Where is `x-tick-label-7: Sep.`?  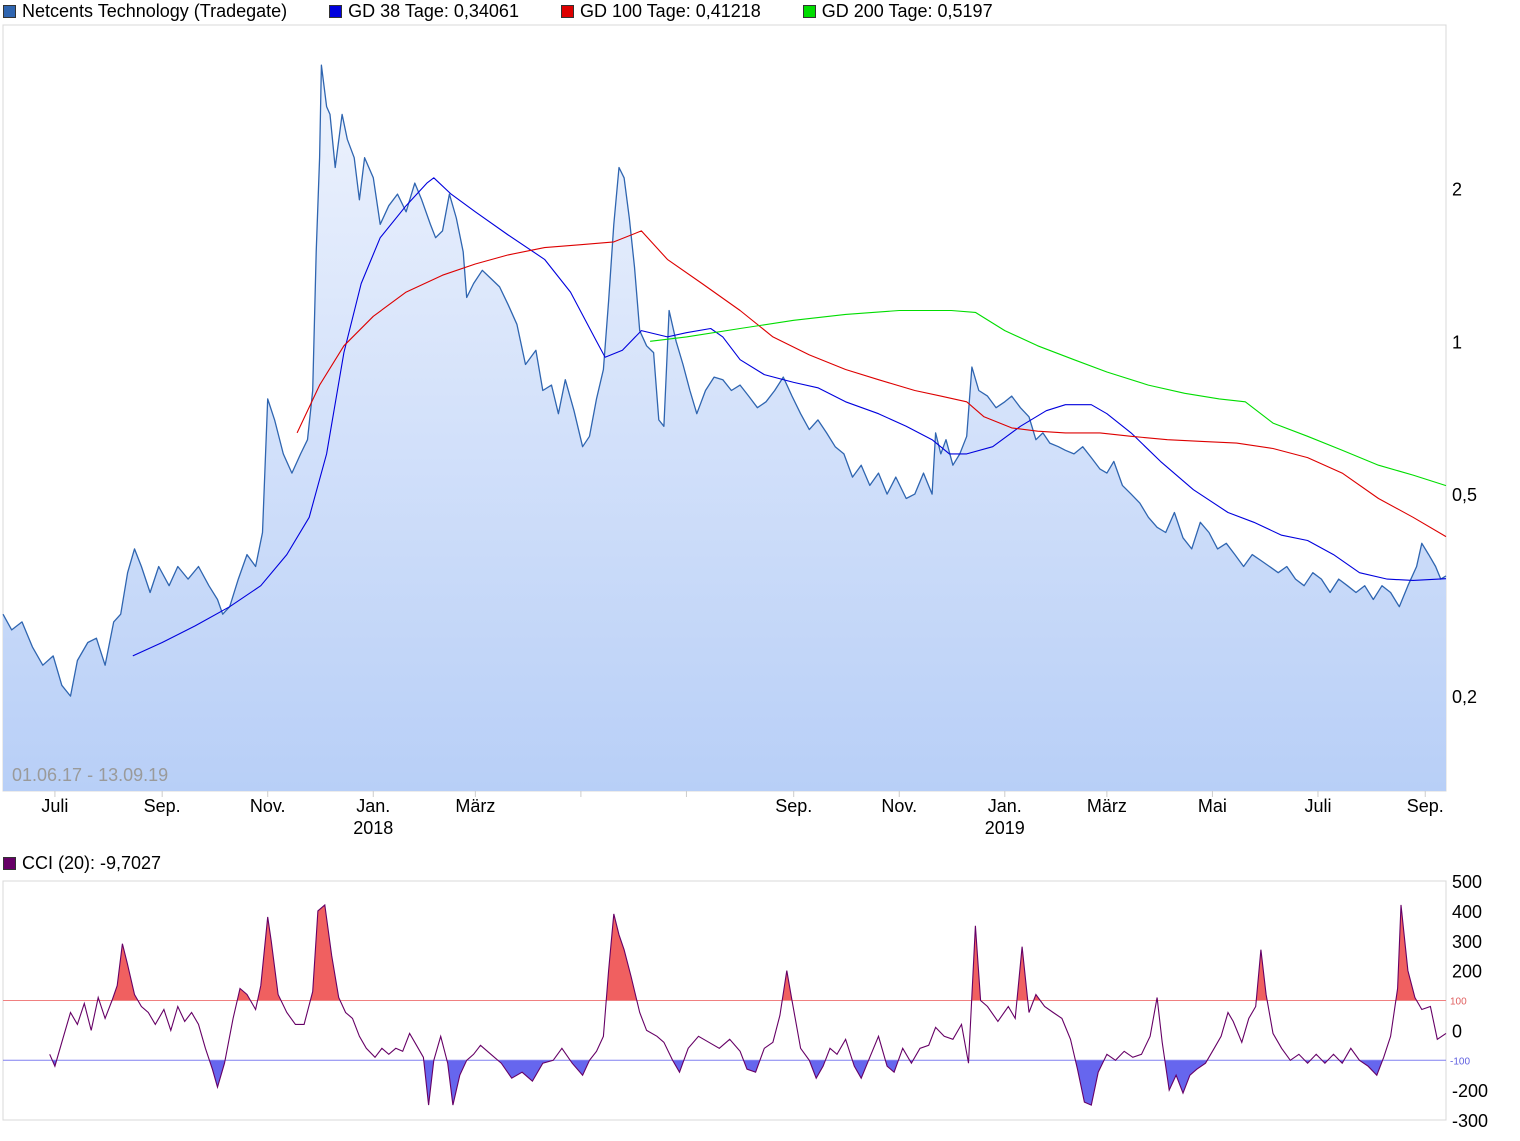
x-tick-label-7: Sep. is located at coordinates (793, 806).